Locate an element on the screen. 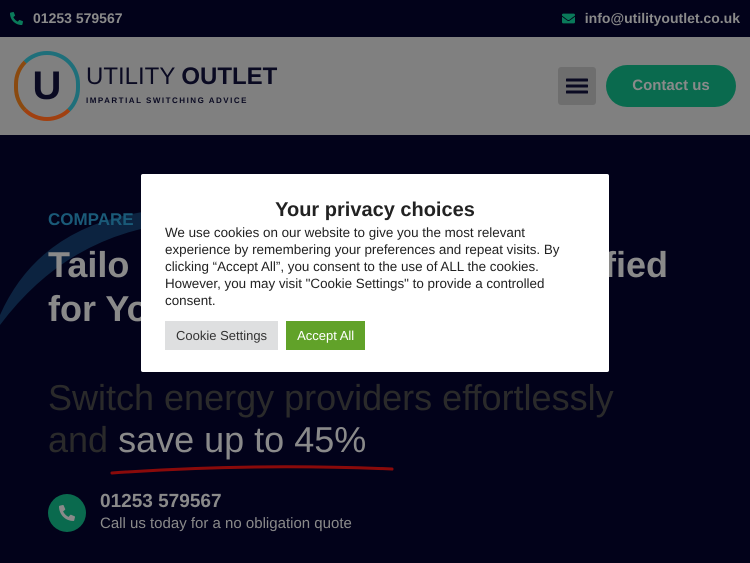 The width and height of the screenshot is (750, 563). logo-name-bold: OUTLET is located at coordinates (229, 77).